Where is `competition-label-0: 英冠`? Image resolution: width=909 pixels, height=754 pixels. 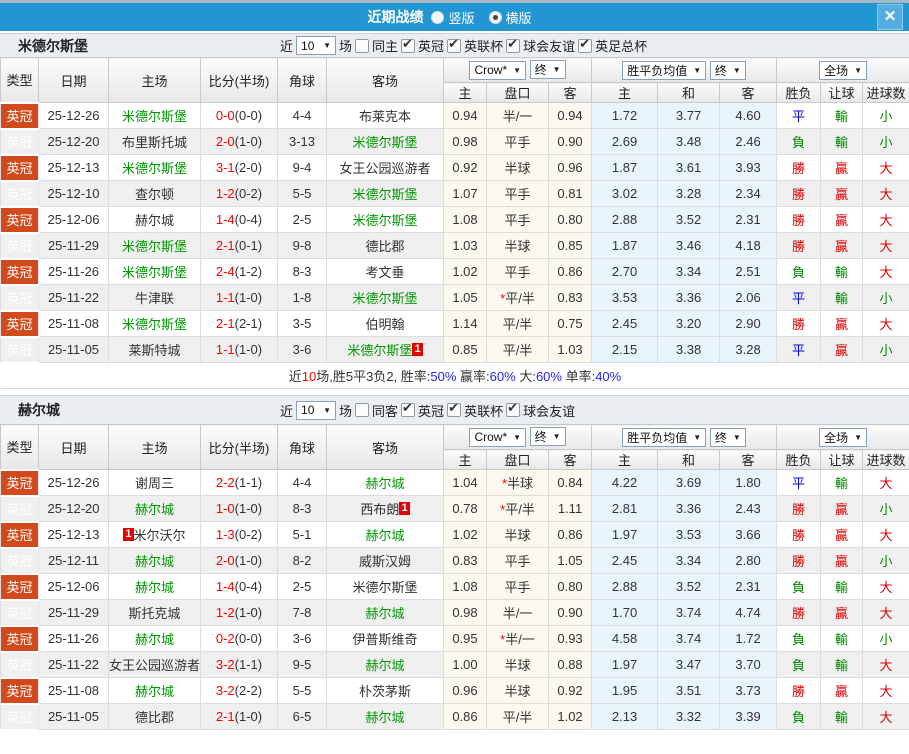 competition-label-0: 英冠 is located at coordinates (431, 411).